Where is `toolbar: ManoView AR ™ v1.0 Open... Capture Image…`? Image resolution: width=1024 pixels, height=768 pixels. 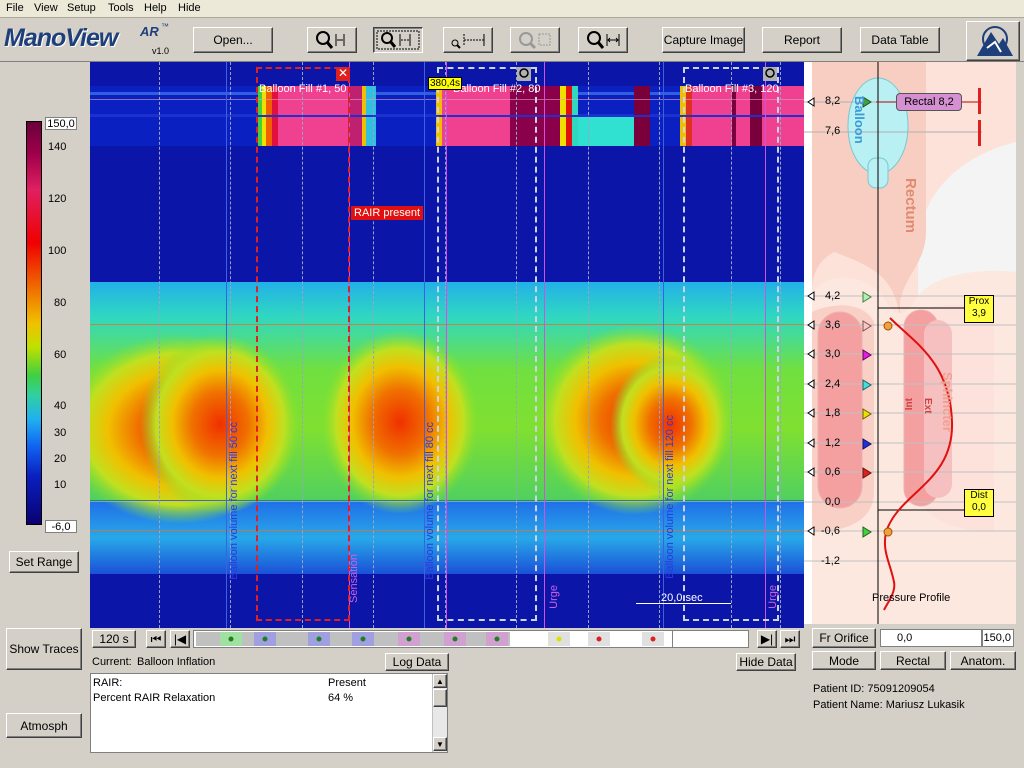
toolbar: ManoView AR ™ v1.0 Open... Capture Image… is located at coordinates (512, 40).